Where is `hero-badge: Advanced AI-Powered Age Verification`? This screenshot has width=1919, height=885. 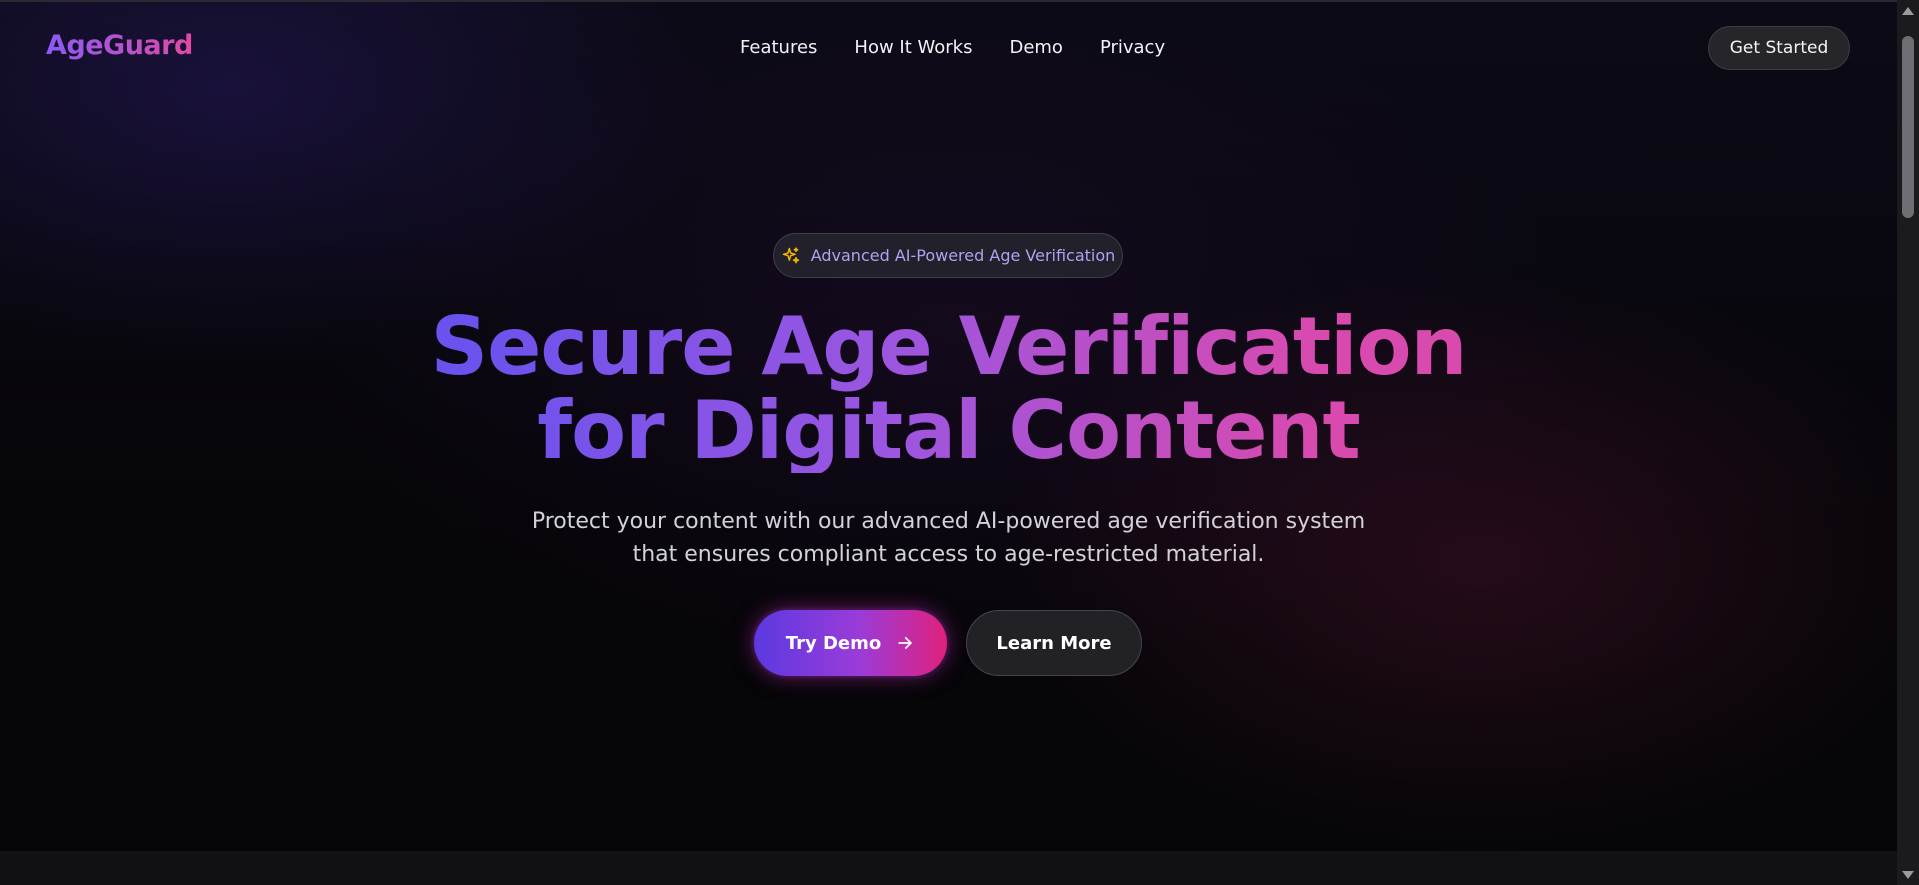
hero-badge: Advanced AI-Powered Age Verification is located at coordinates (948, 255).